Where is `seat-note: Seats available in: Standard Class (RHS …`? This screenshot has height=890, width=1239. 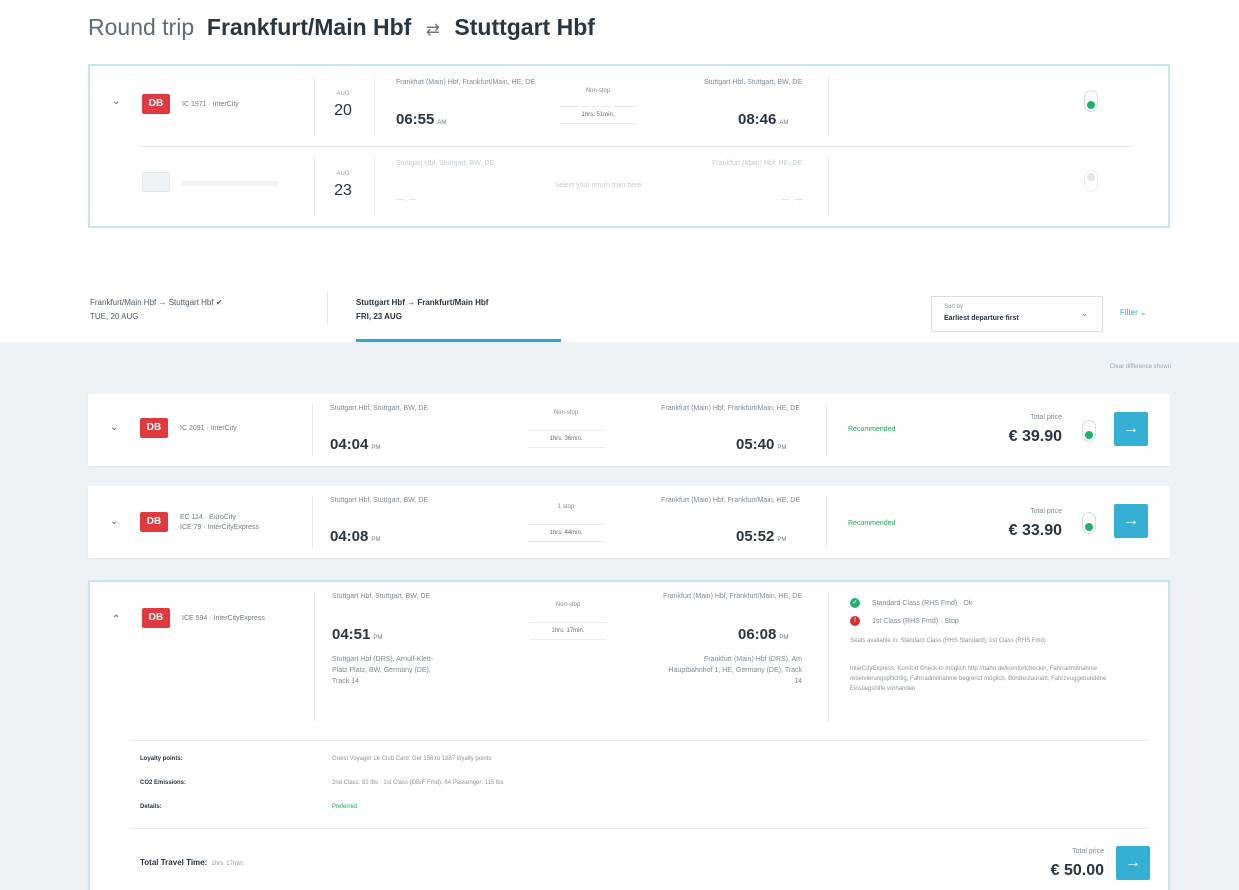 seat-note: Seats available in: Standard Class (RHS … is located at coordinates (948, 641).